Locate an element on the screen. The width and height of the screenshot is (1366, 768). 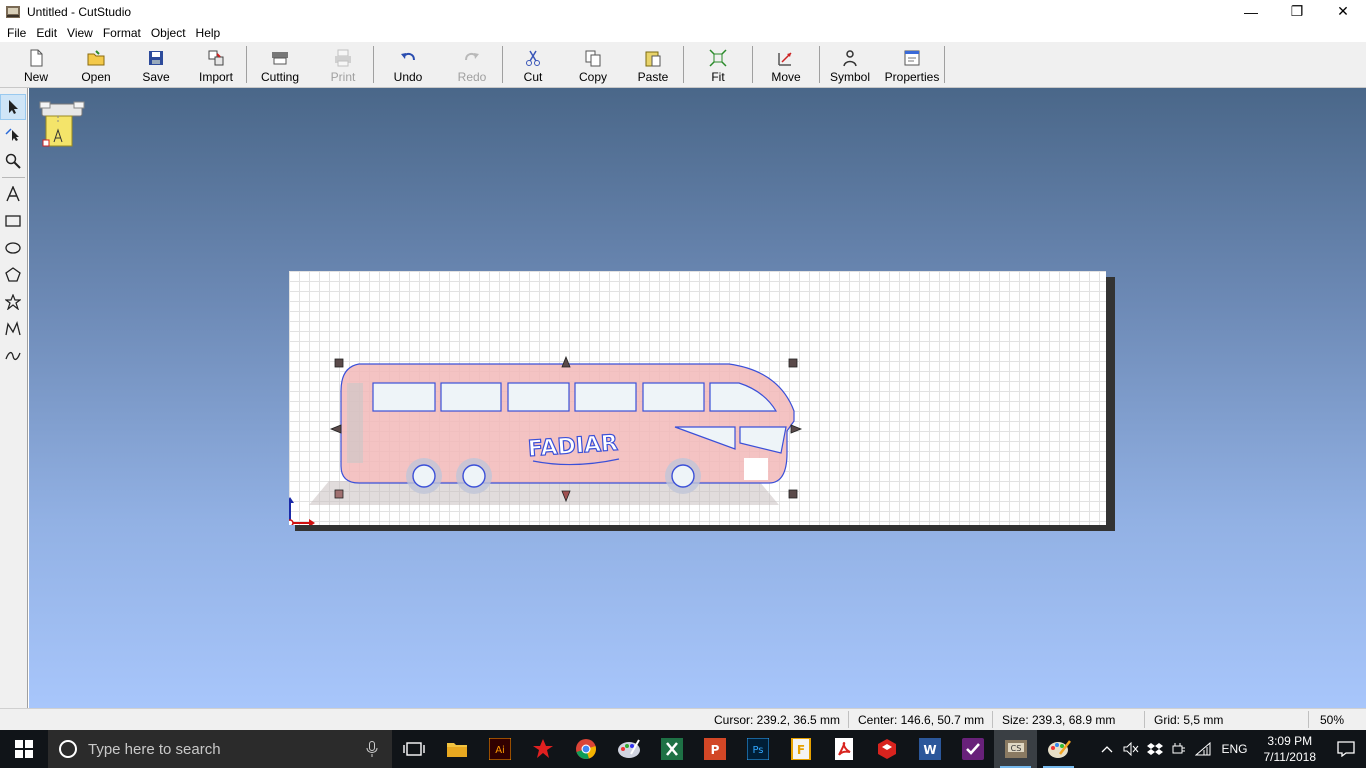
printer-icon is located at coordinates (343, 58).